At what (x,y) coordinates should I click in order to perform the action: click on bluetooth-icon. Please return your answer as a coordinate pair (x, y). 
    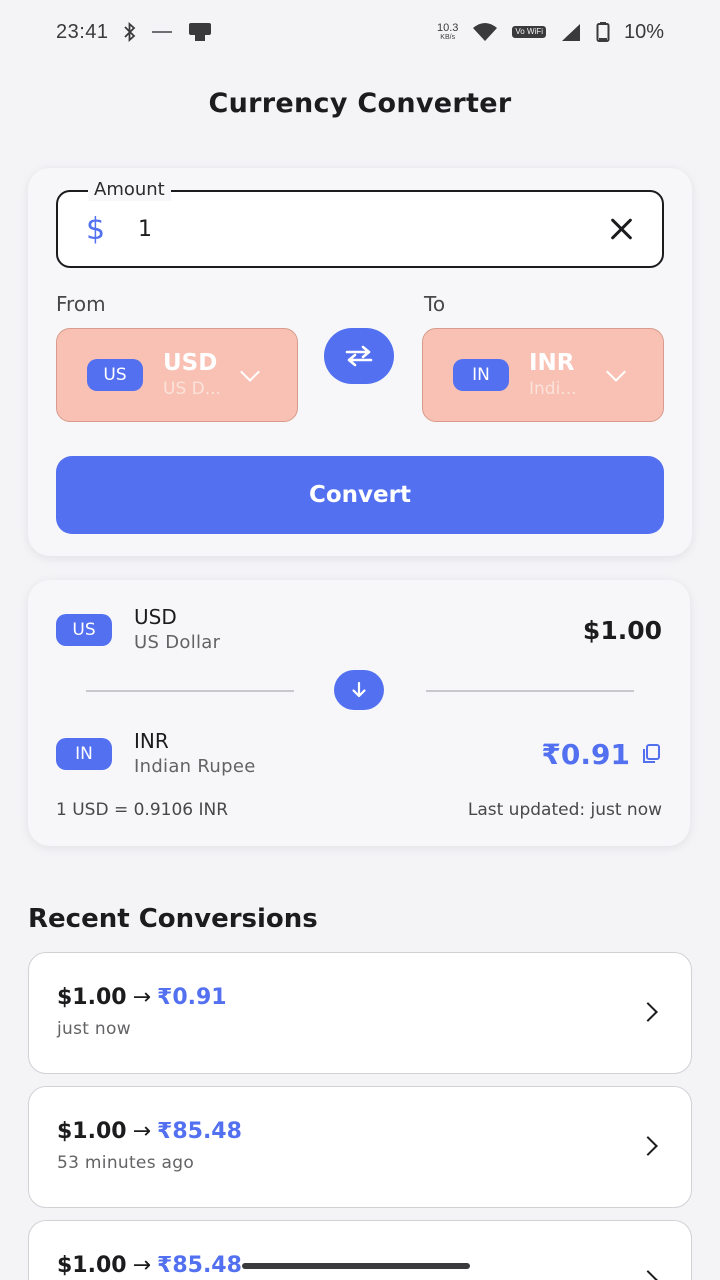
    Looking at the image, I should click on (130, 32).